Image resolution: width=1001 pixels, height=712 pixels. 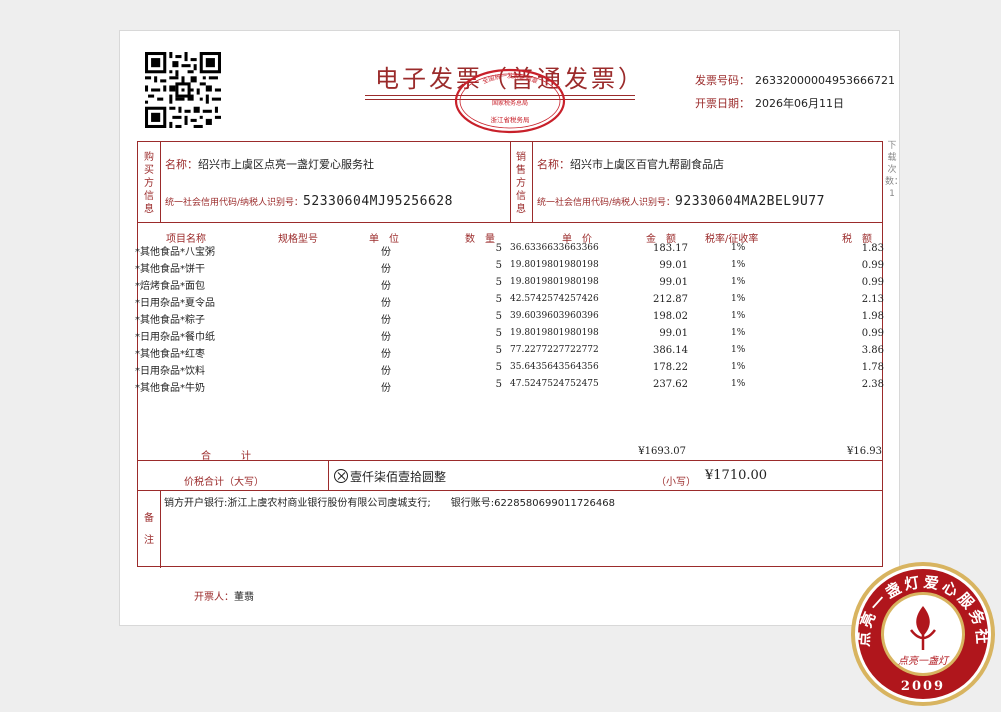 What do you see at coordinates (554, 367) in the screenshot?
I see `cell-price: 35.6435643564356` at bounding box center [554, 367].